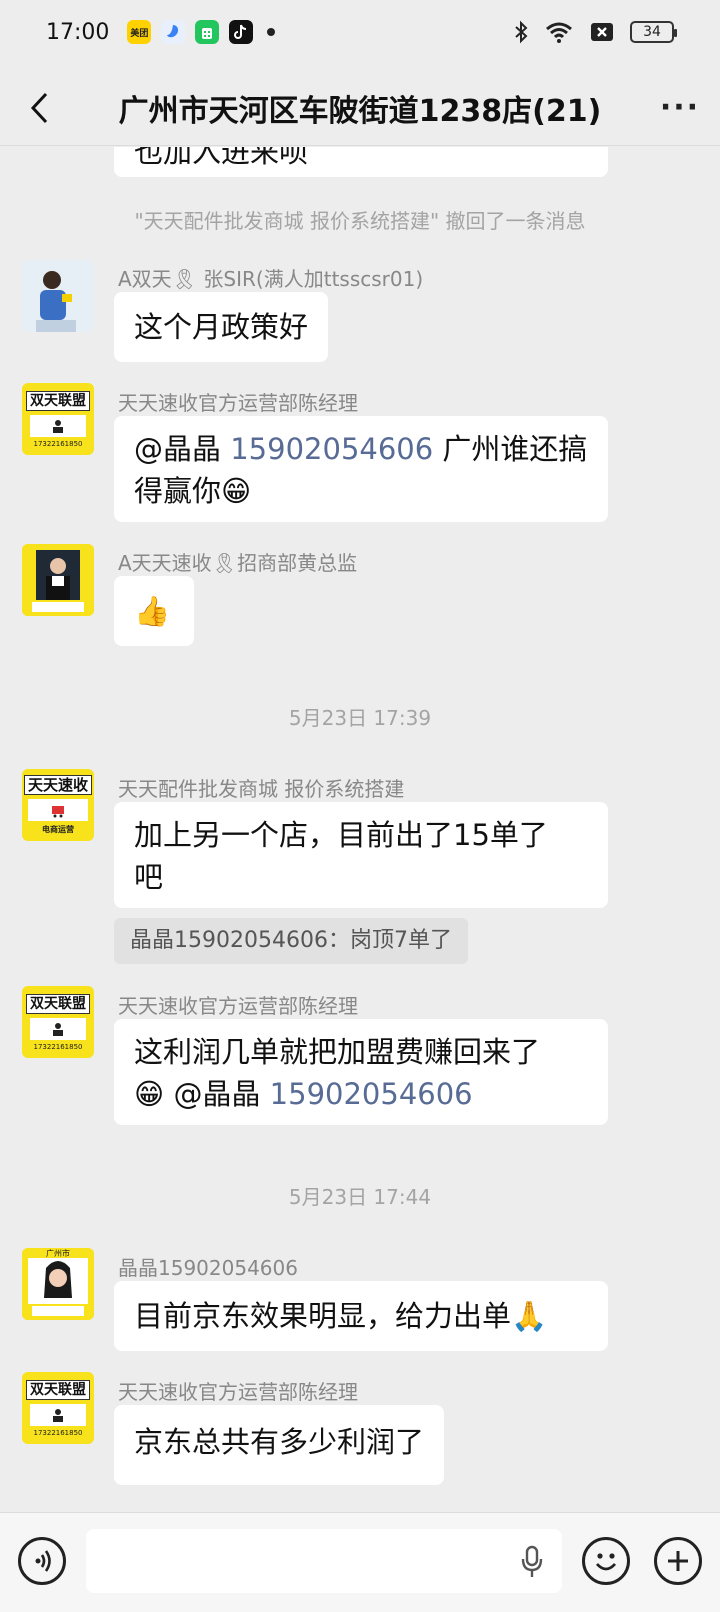 This screenshot has height=1612, width=720. I want to click on more-actions-button, so click(678, 1561).